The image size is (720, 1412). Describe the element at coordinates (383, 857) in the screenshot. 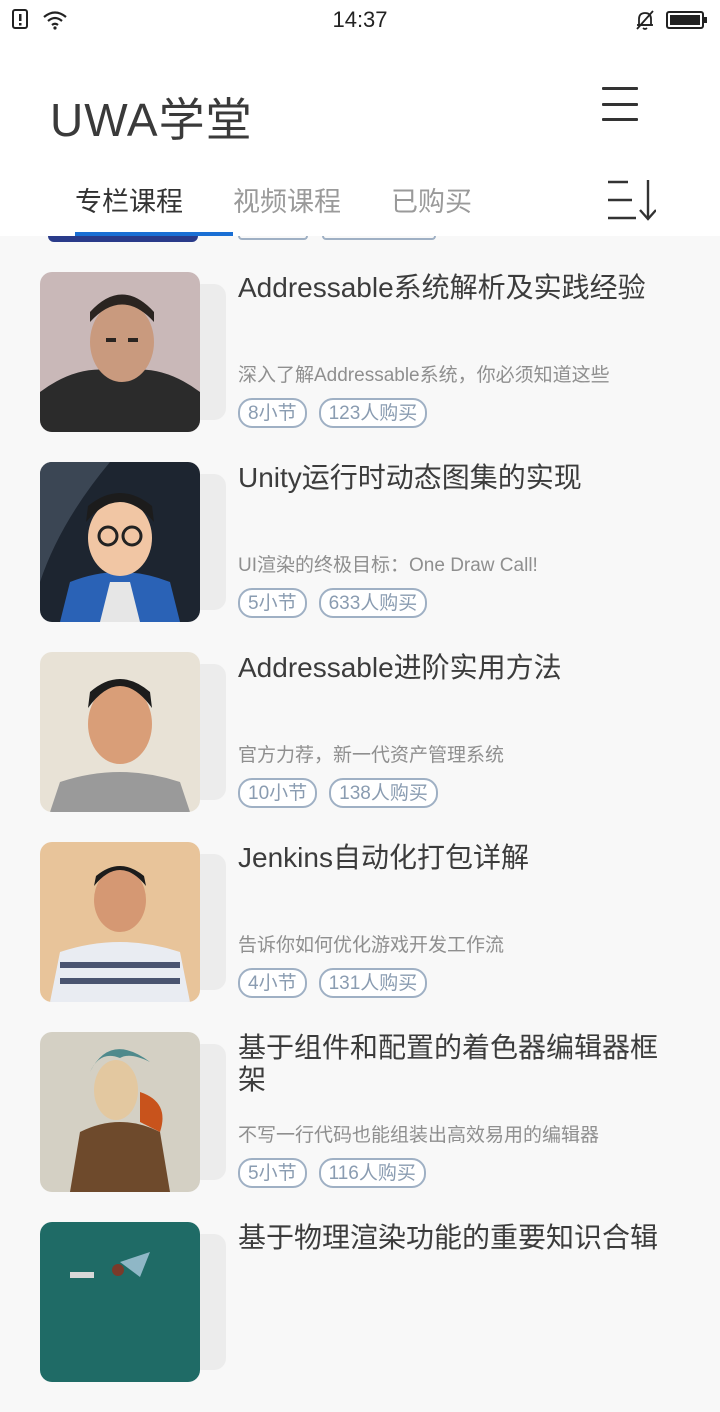

I see `course-title: Jenkins自动化打包详解` at that location.